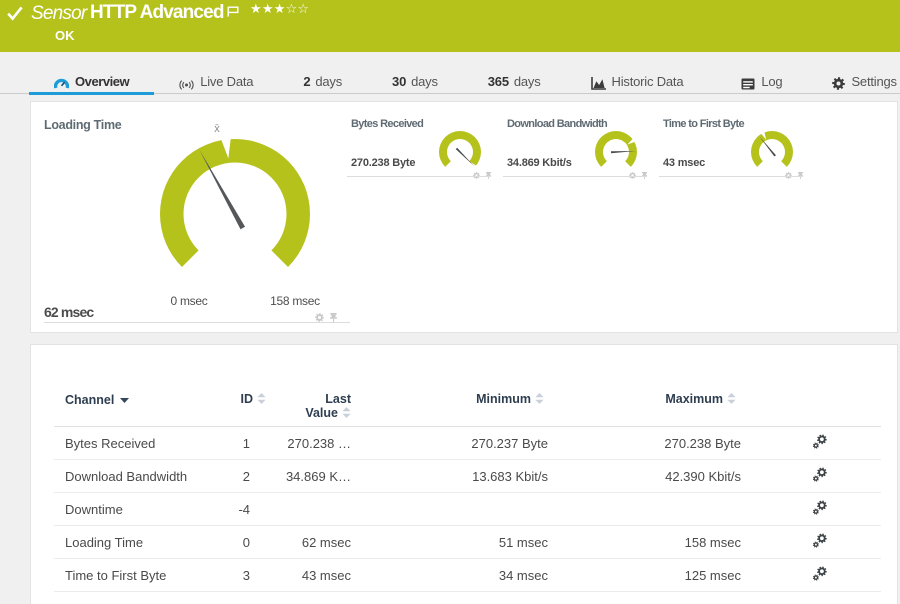  I want to click on average-marker-label: x̄, so click(217, 129).